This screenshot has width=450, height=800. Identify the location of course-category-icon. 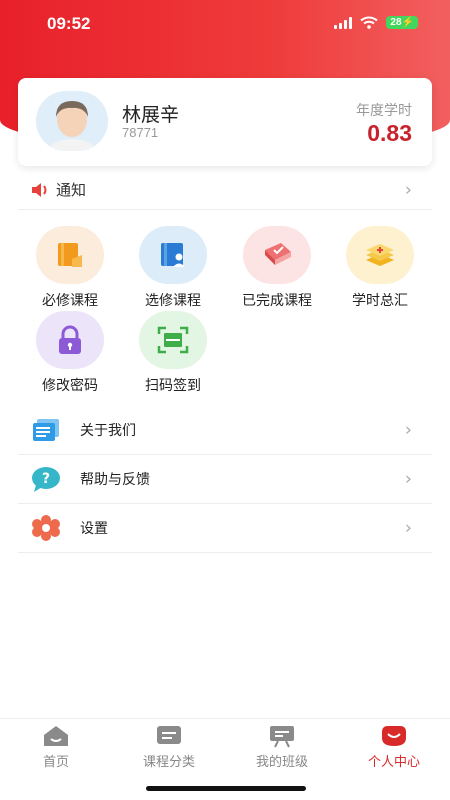
(169, 736).